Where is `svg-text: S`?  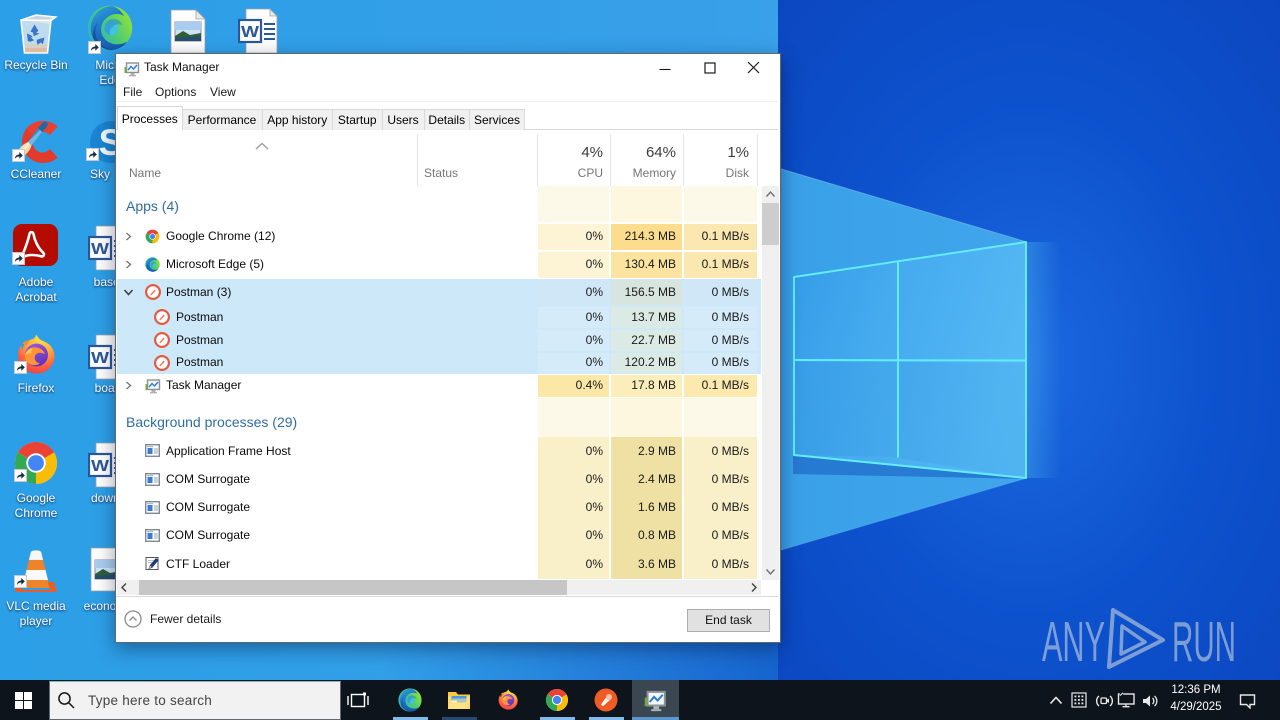
svg-text: S is located at coordinates (107, 142).